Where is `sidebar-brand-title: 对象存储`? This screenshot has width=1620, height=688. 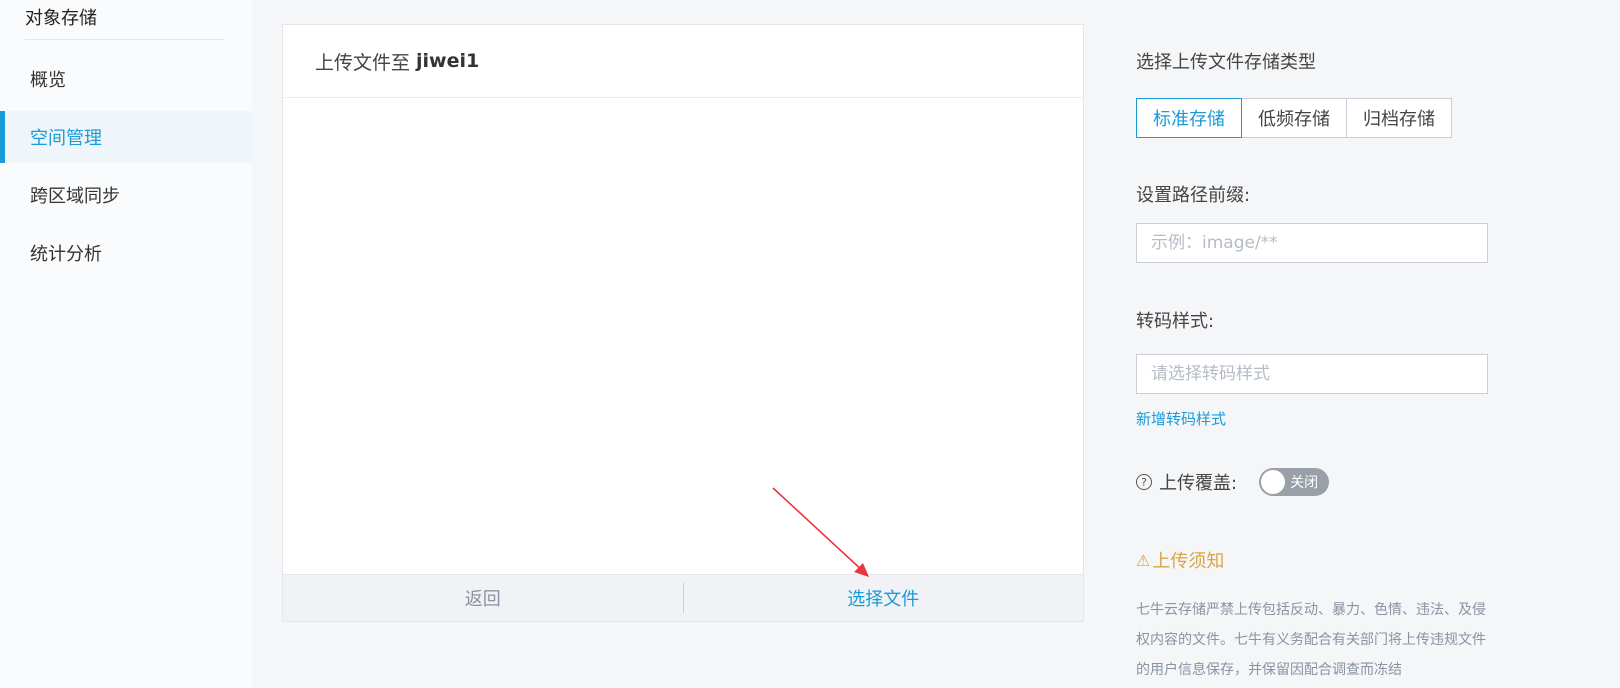
sidebar-brand-title: 对象存储 is located at coordinates (61, 18).